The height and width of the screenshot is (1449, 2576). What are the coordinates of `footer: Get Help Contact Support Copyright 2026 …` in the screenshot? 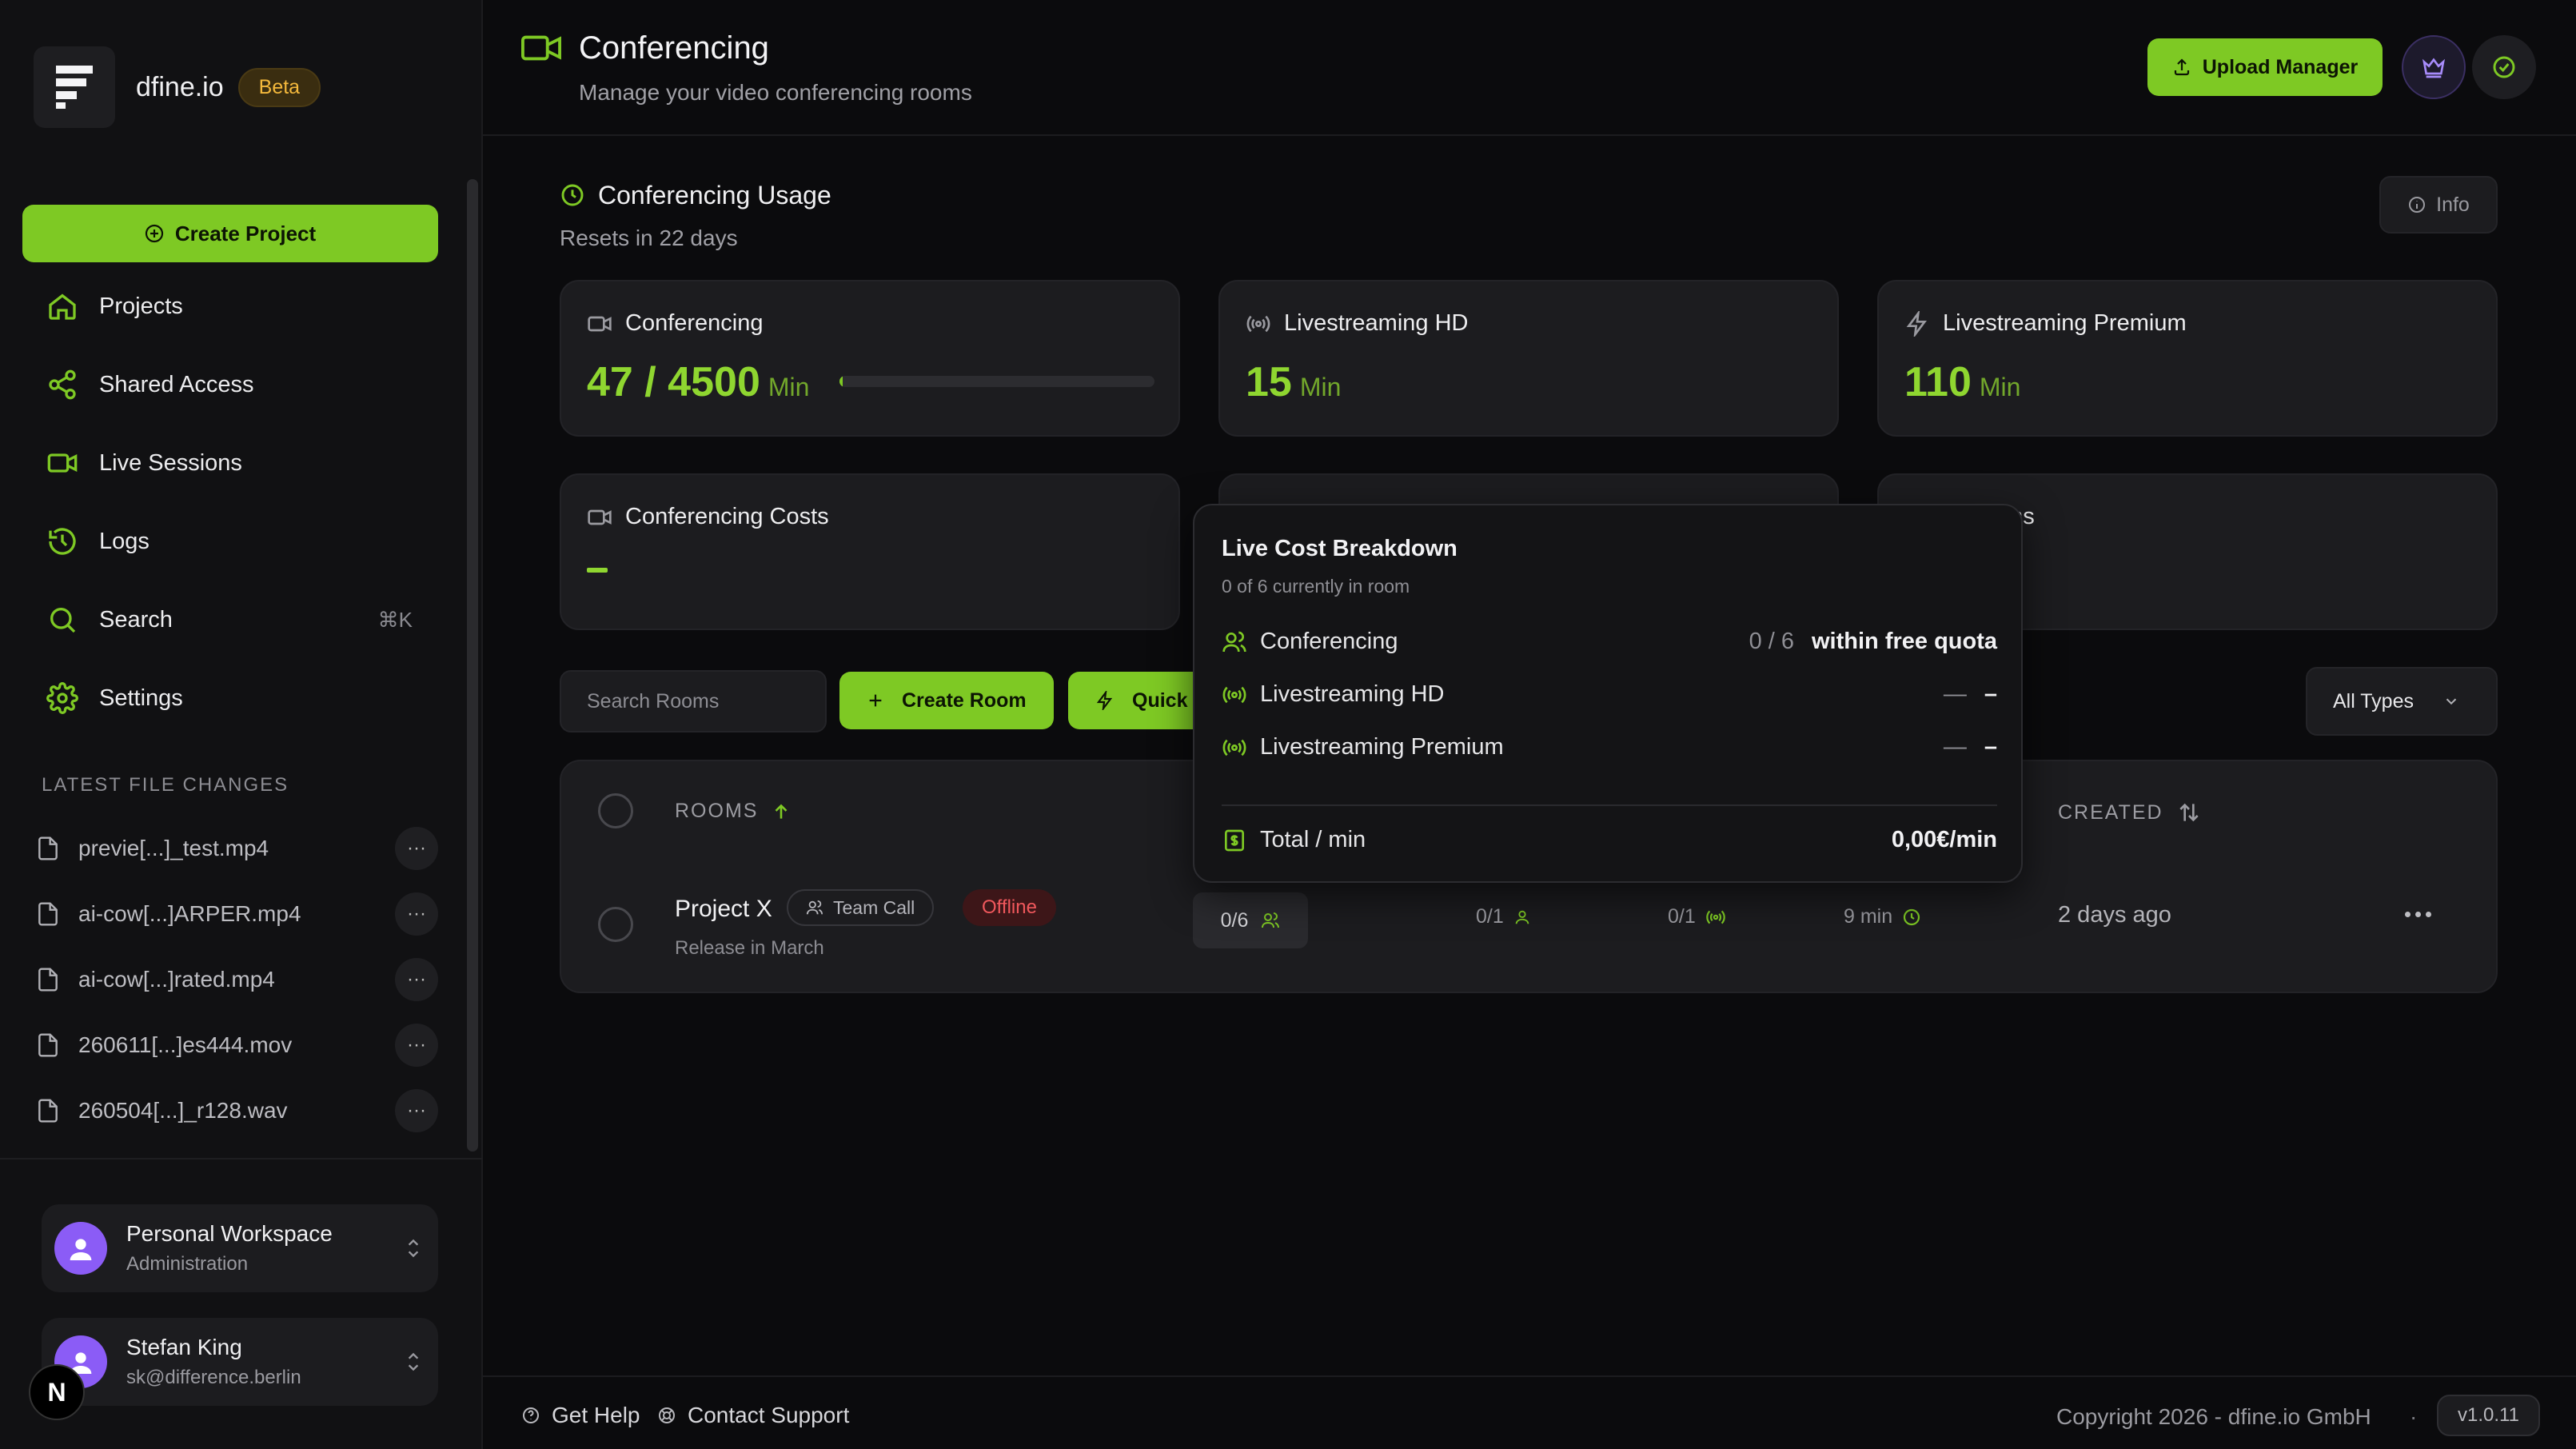 It's located at (1529, 1412).